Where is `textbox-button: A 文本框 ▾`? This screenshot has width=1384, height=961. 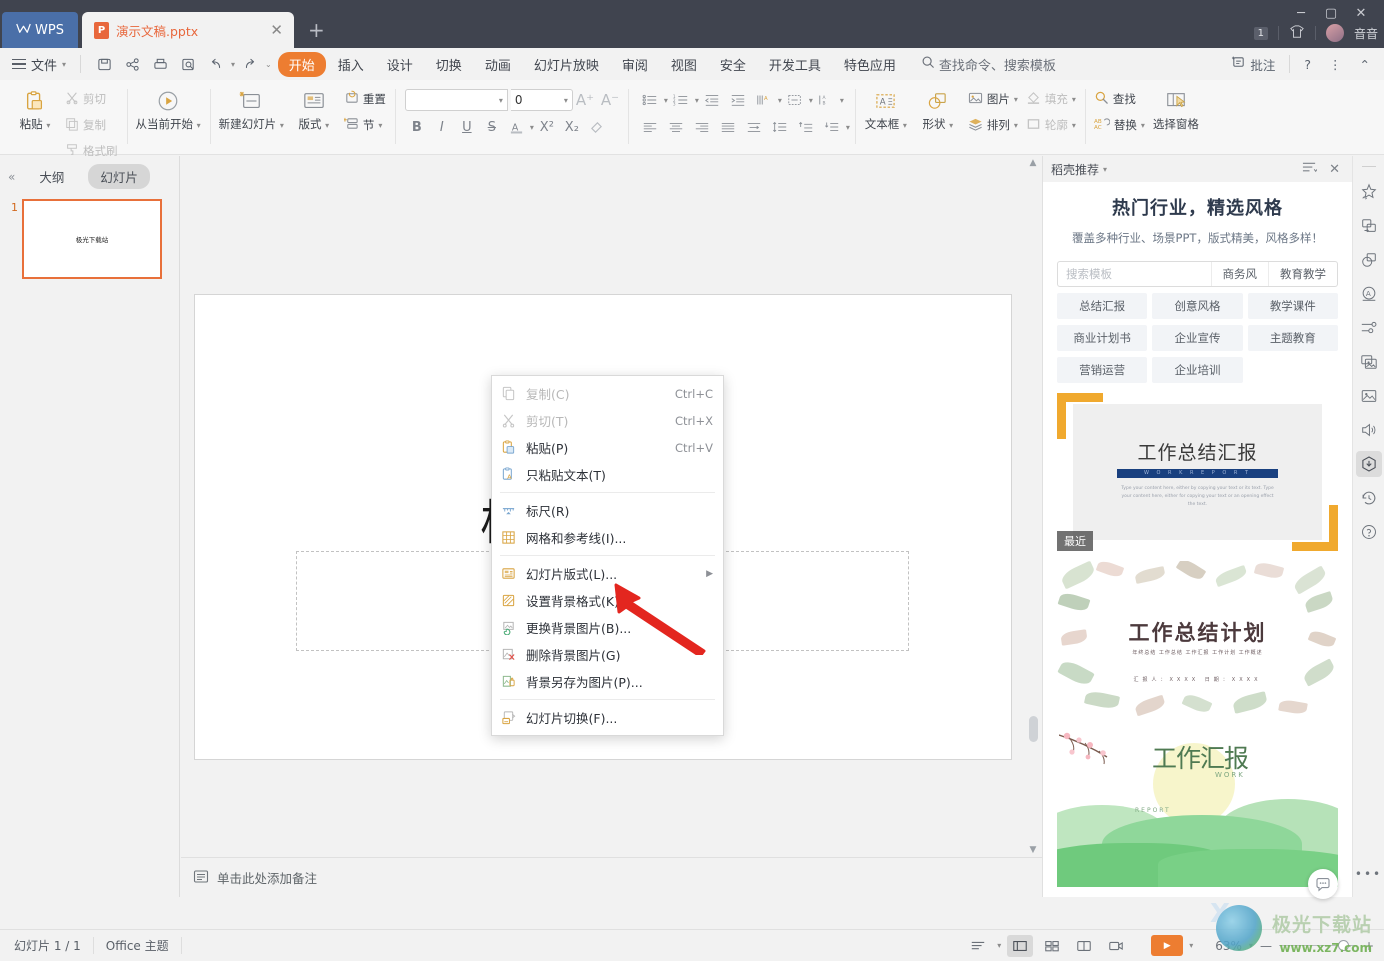
textbox-button: A 文本框 ▾ is located at coordinates (886, 107).